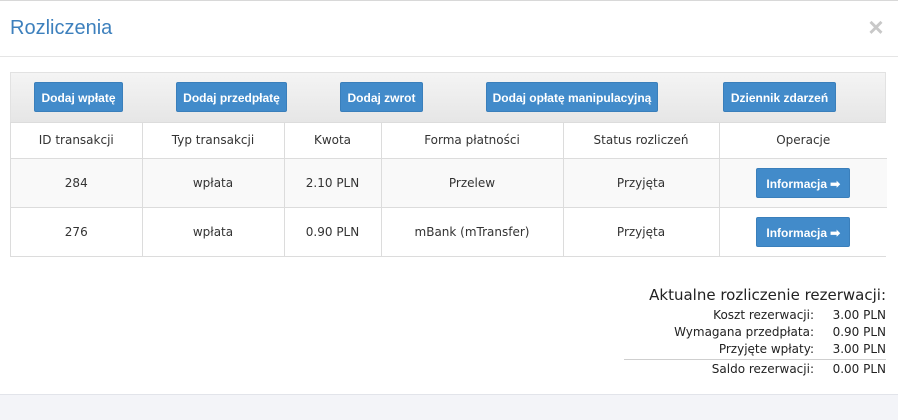 This screenshot has height=420, width=898. What do you see at coordinates (213, 141) in the screenshot?
I see `column-header-type: Typ transakcji` at bounding box center [213, 141].